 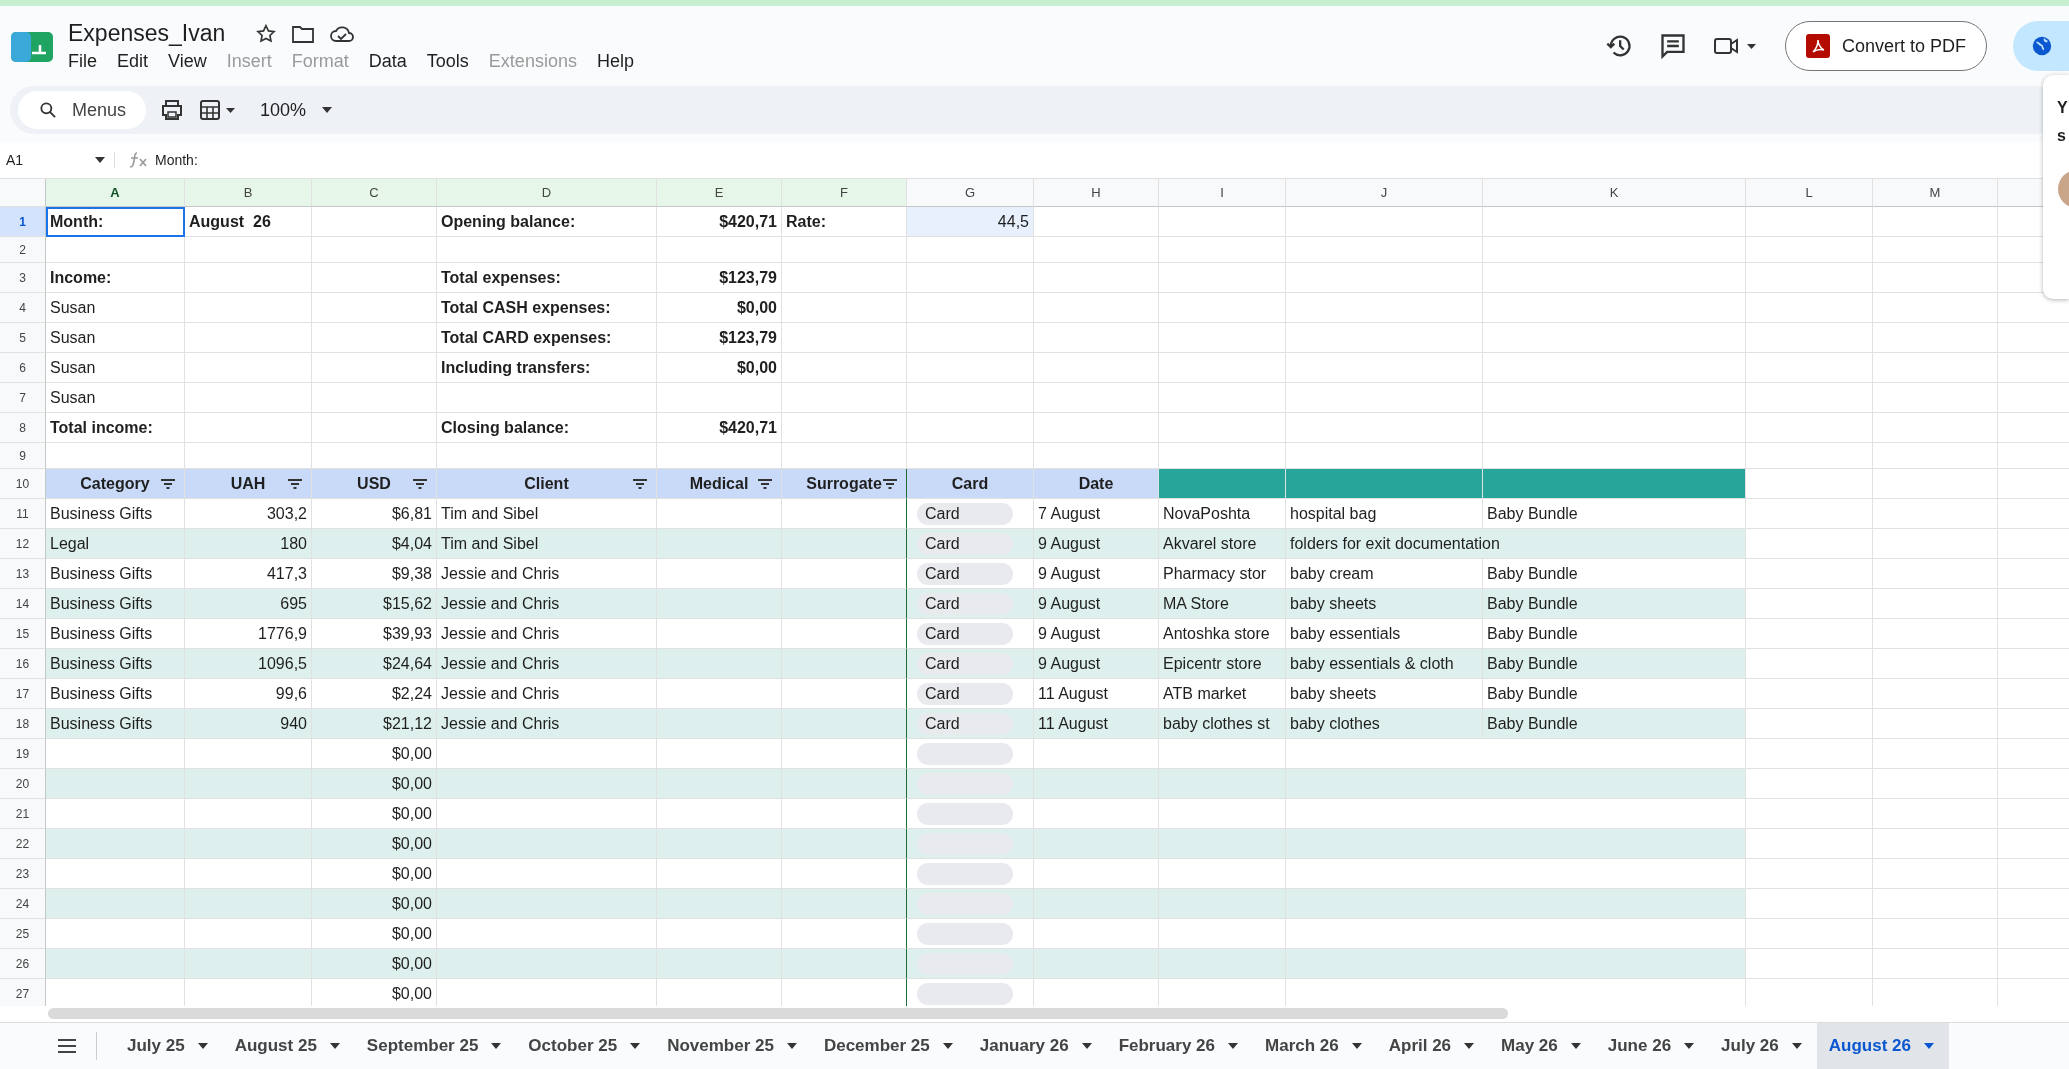 I want to click on row-header: 6, so click(x=23, y=368).